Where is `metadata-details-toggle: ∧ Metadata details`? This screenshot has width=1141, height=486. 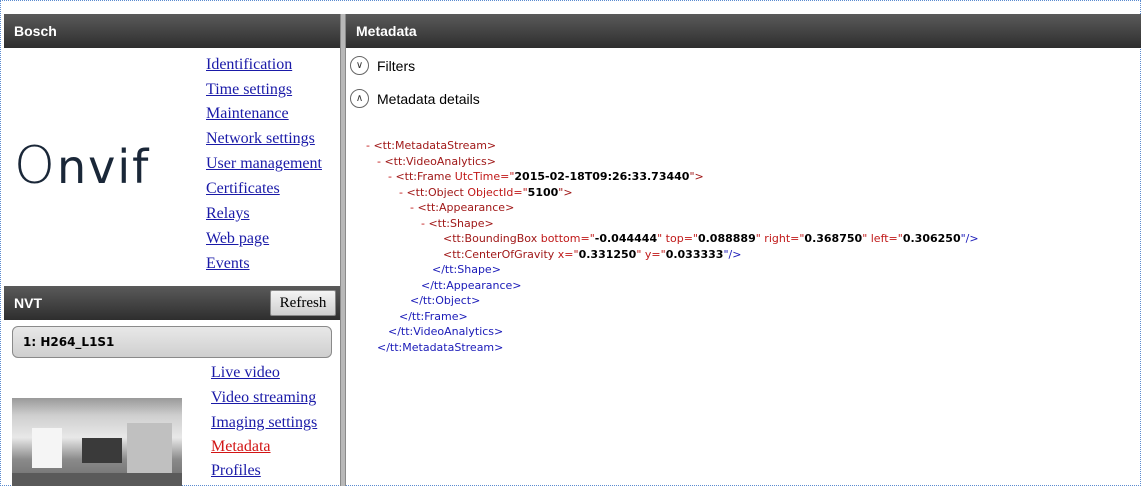 metadata-details-toggle: ∧ Metadata details is located at coordinates (415, 98).